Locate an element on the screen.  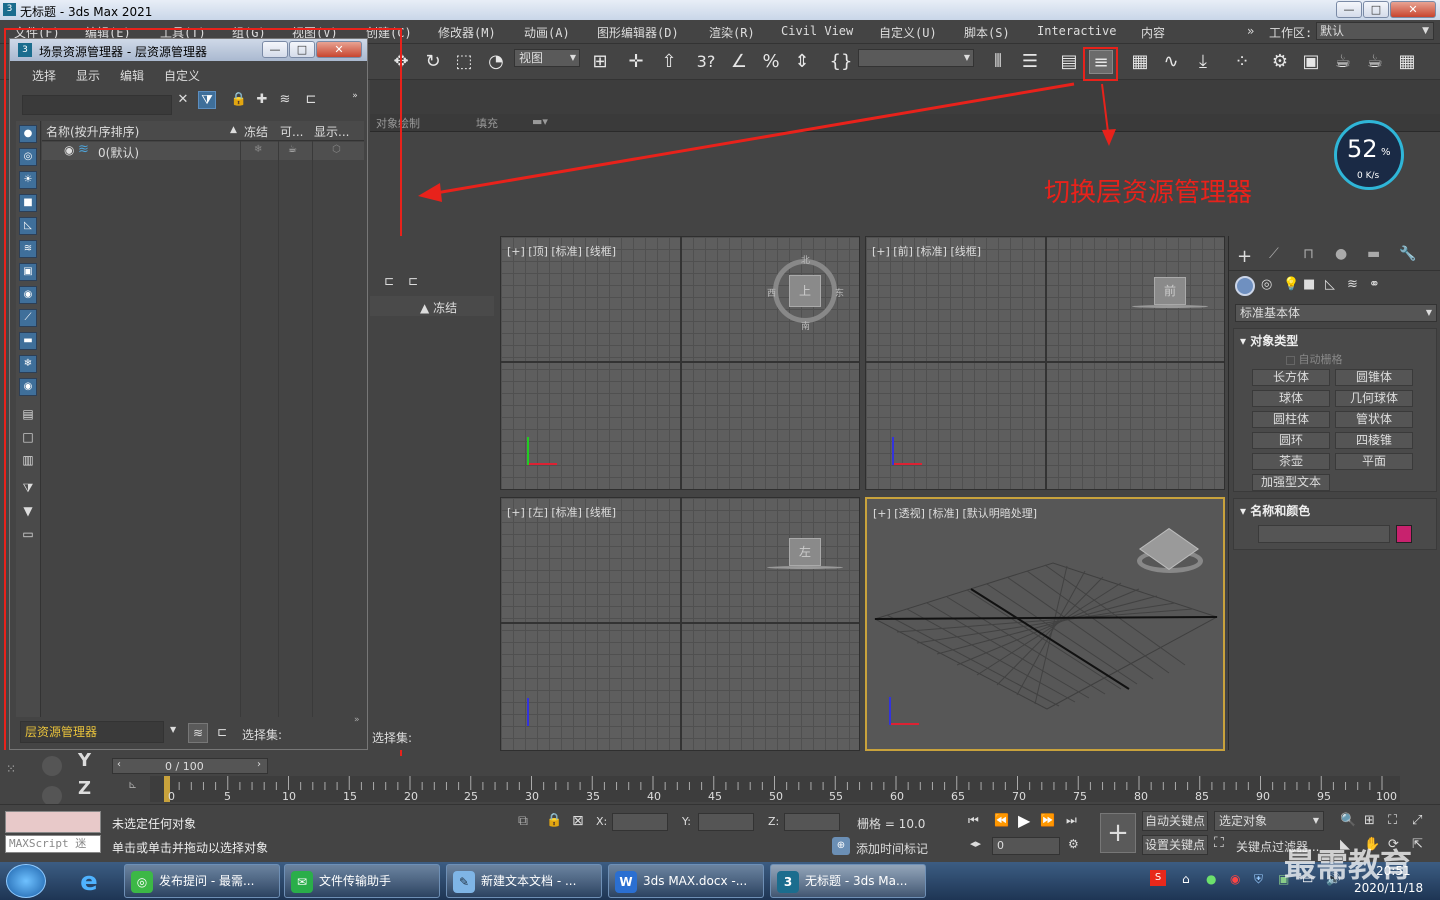
chevron-right-icon: » is located at coordinates (1250, 31).